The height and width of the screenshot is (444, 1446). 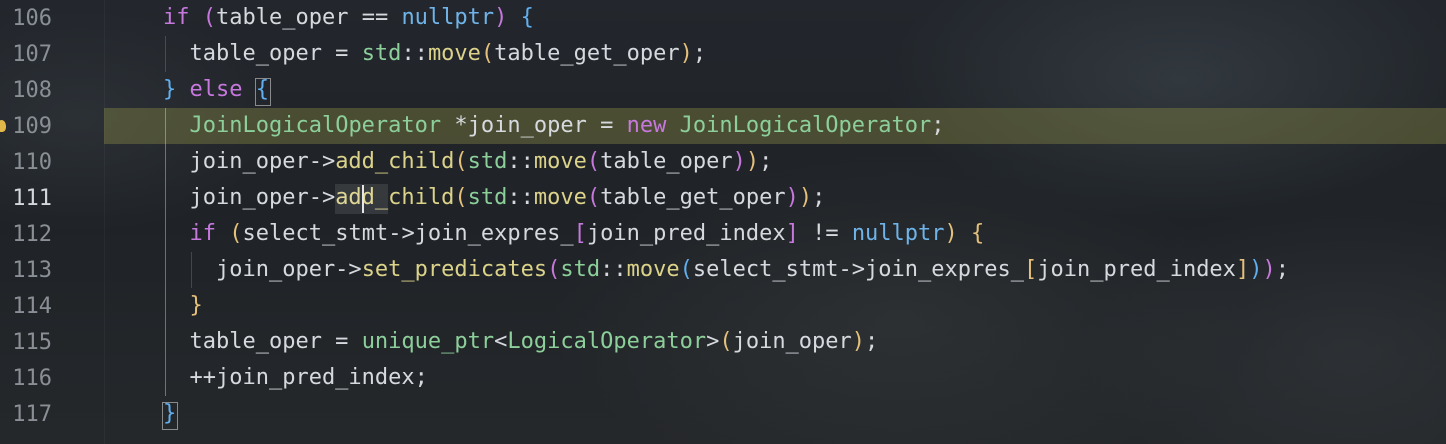 What do you see at coordinates (26, 162) in the screenshot?
I see `line-number: 110` at bounding box center [26, 162].